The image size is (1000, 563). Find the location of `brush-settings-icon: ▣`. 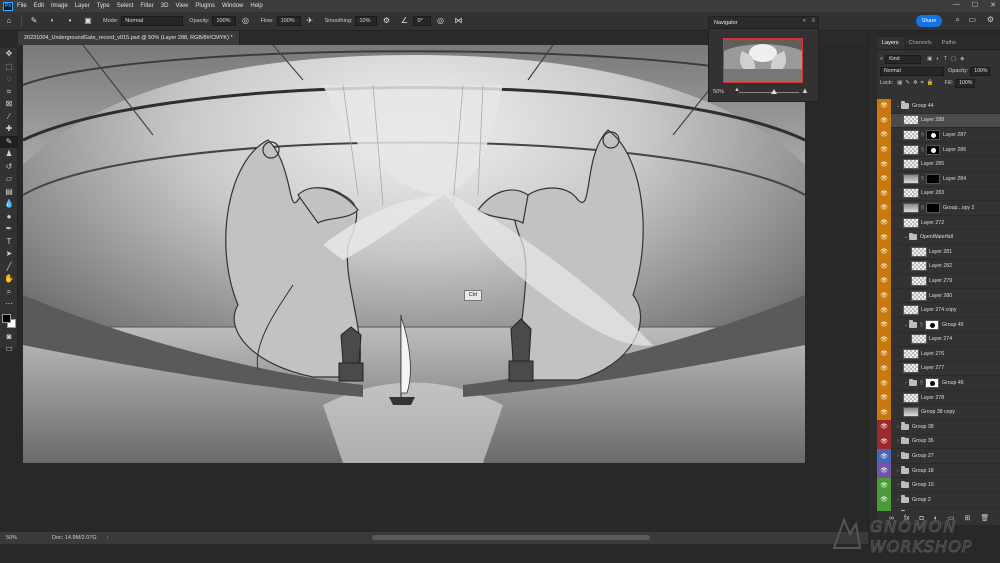

brush-settings-icon: ▣ is located at coordinates (88, 21).